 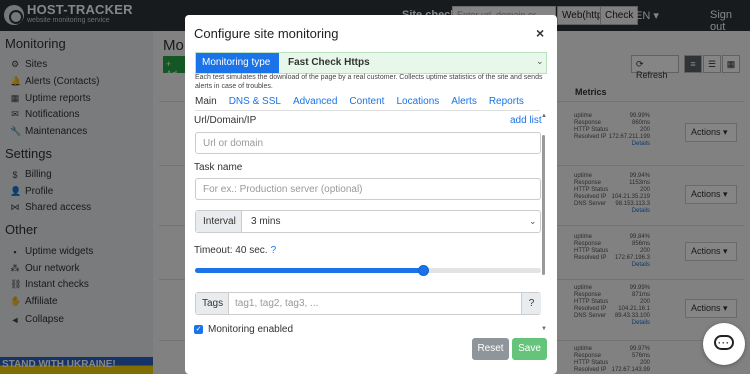 What do you see at coordinates (506, 101) in the screenshot?
I see `tab-reports: Reports` at bounding box center [506, 101].